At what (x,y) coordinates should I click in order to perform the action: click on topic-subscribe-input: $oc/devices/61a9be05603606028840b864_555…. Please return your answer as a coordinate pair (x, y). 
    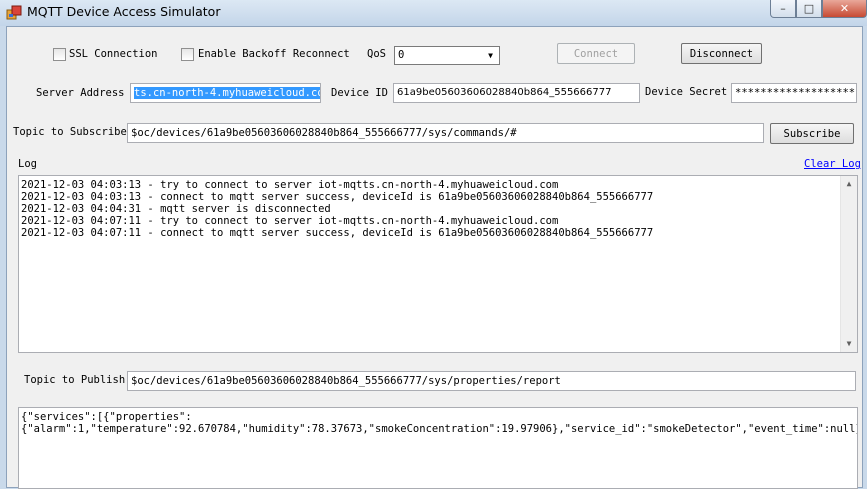
    Looking at the image, I should click on (445, 133).